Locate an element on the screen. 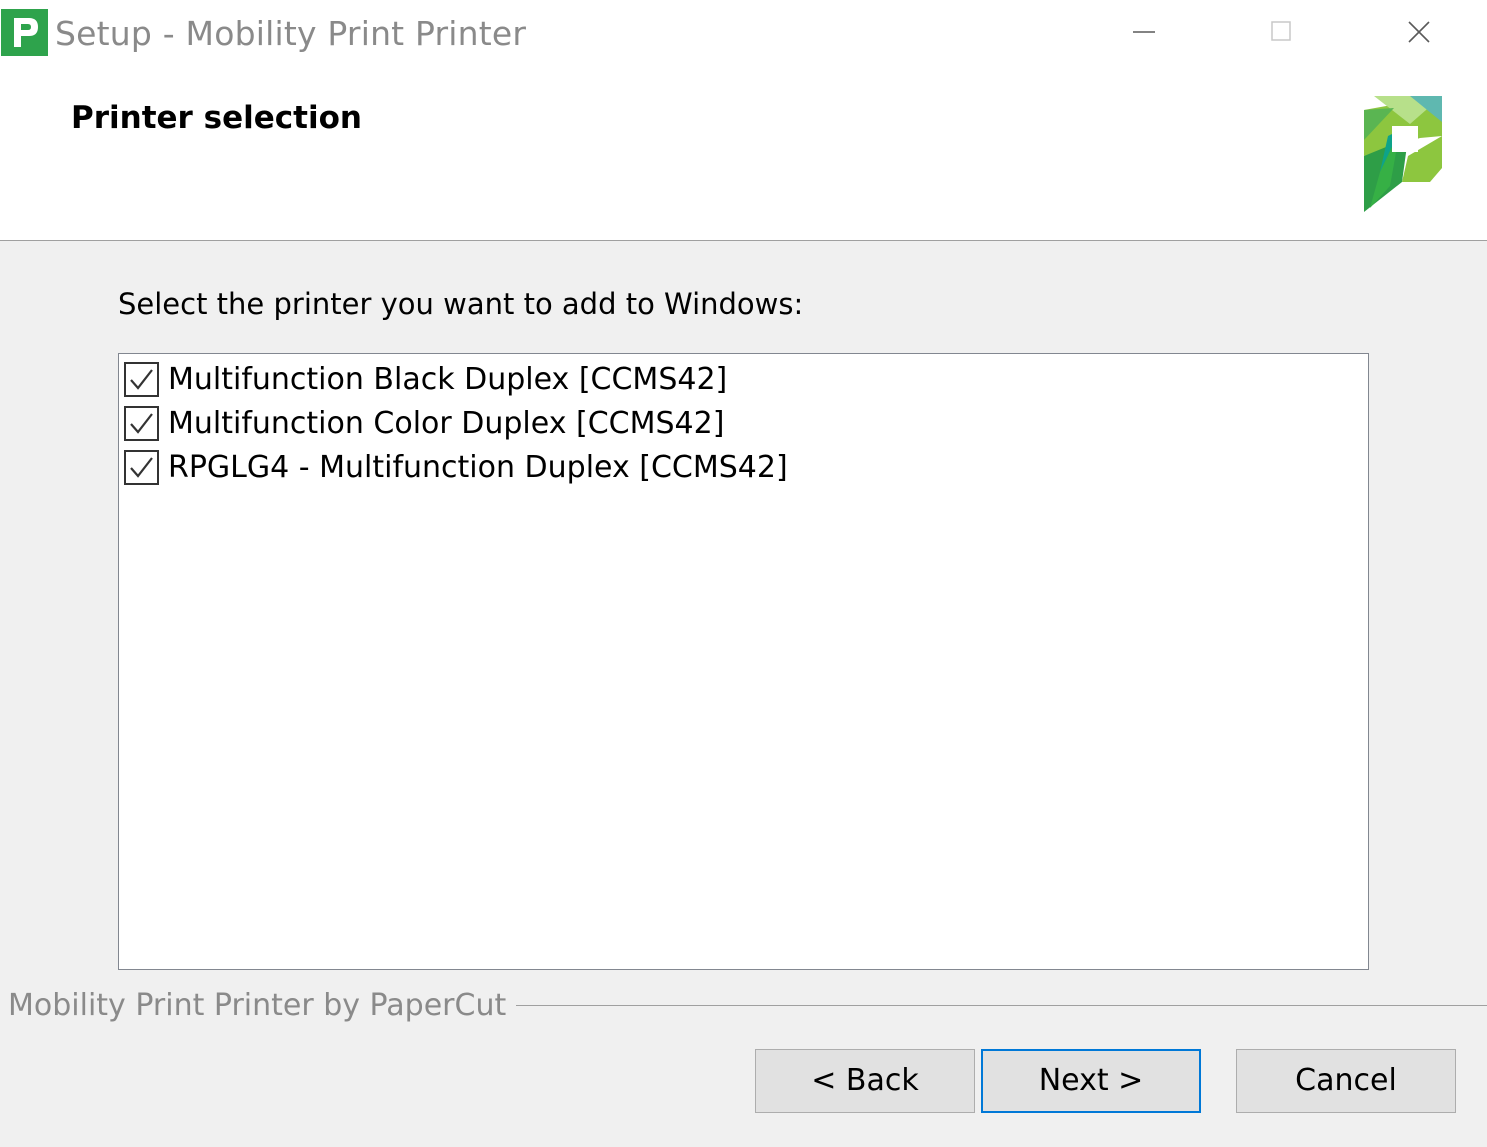  title-bar: Setup - Mobility Print Printer is located at coordinates (743, 36).